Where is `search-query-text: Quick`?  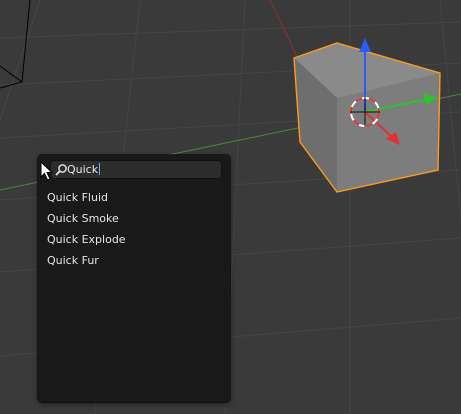
search-query-text: Quick is located at coordinates (84, 169).